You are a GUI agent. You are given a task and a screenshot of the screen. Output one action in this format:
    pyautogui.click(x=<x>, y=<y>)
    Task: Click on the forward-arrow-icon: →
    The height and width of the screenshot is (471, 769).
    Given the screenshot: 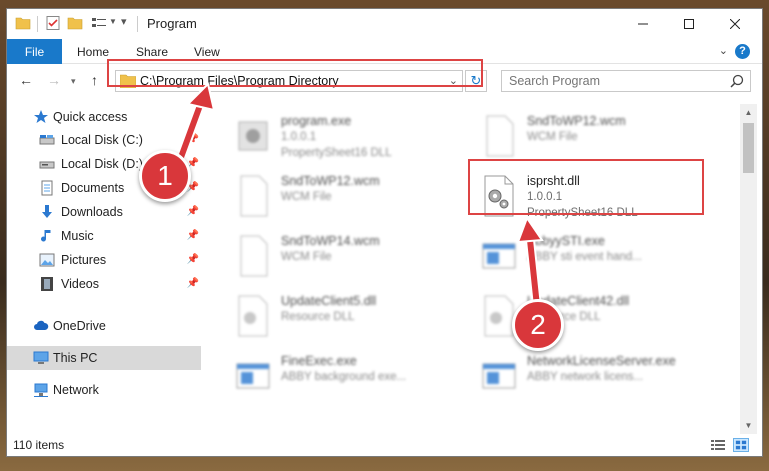 What is the action you would take?
    pyautogui.click(x=54, y=80)
    